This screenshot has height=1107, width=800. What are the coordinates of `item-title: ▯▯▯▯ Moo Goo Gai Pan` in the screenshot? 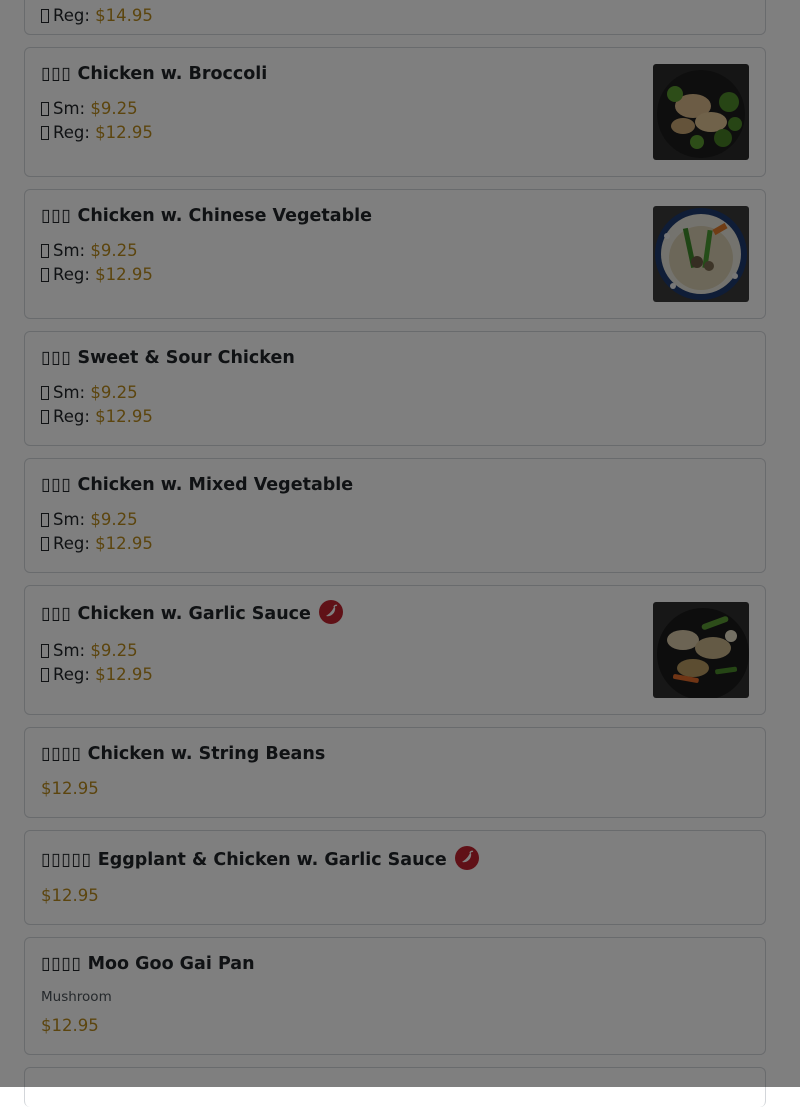 It's located at (148, 964).